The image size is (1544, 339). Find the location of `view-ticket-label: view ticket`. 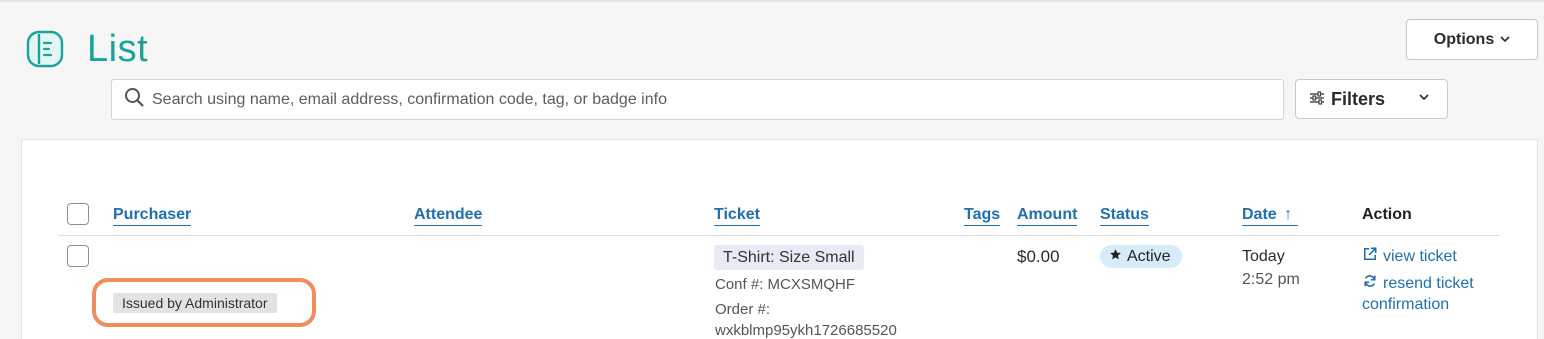

view-ticket-label: view ticket is located at coordinates (1420, 256).